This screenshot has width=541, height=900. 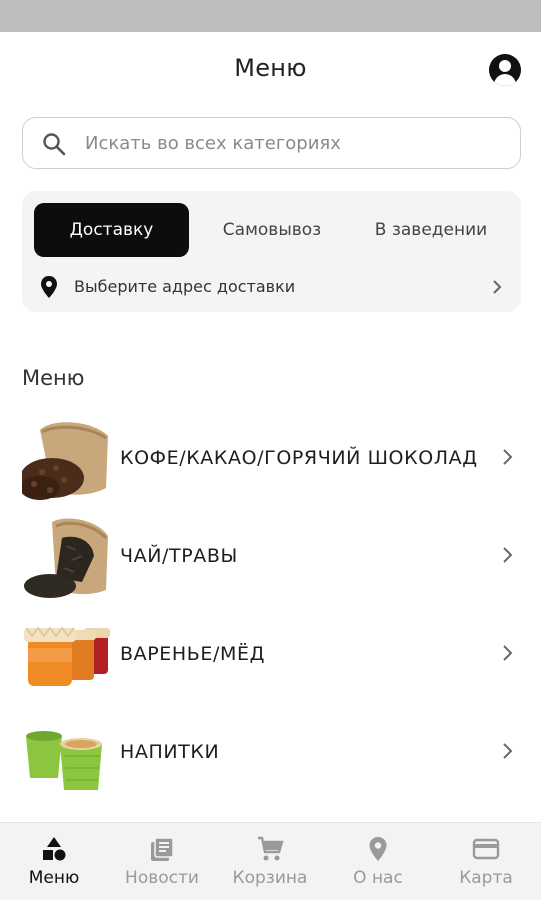 I want to click on category-label: ЧАЙ/ТРАВЫ, so click(x=179, y=555).